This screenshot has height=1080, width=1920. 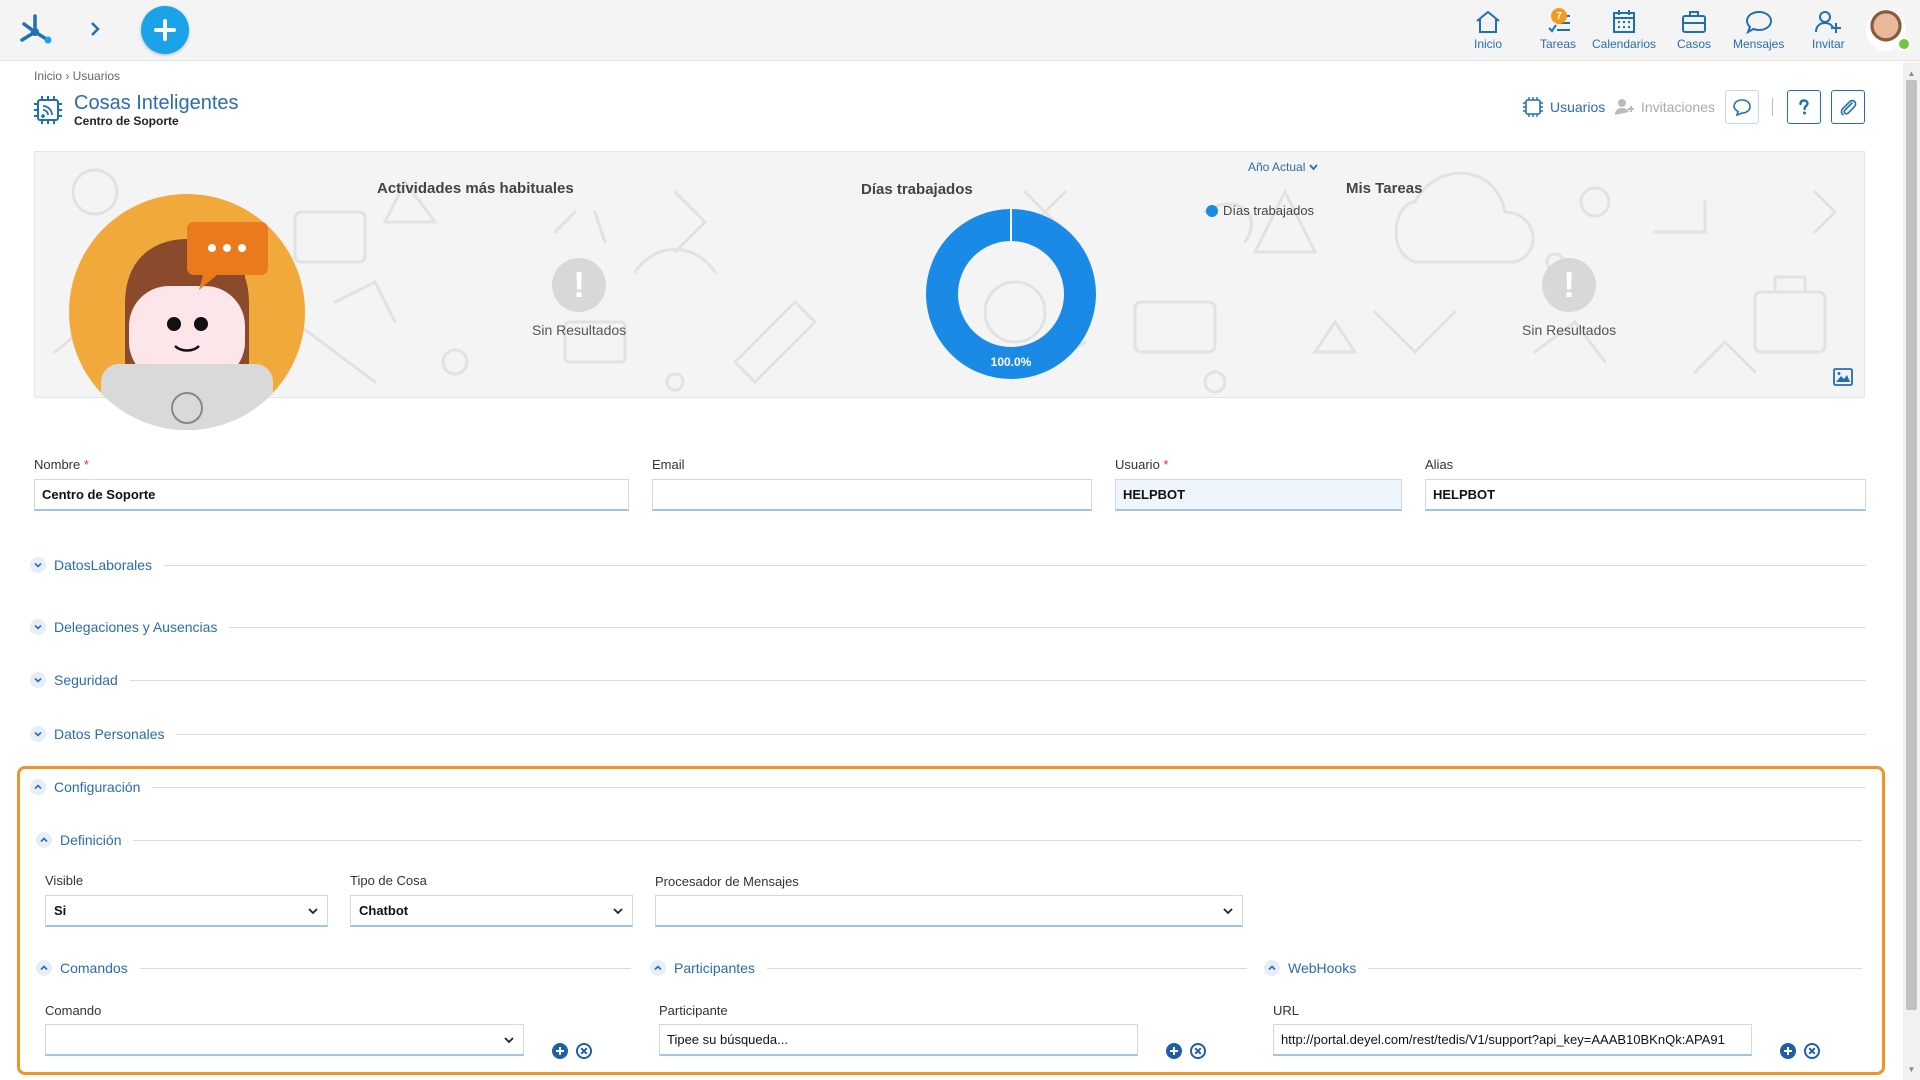 What do you see at coordinates (491, 911) in the screenshot?
I see `tipo-cosa-select: Chatbot` at bounding box center [491, 911].